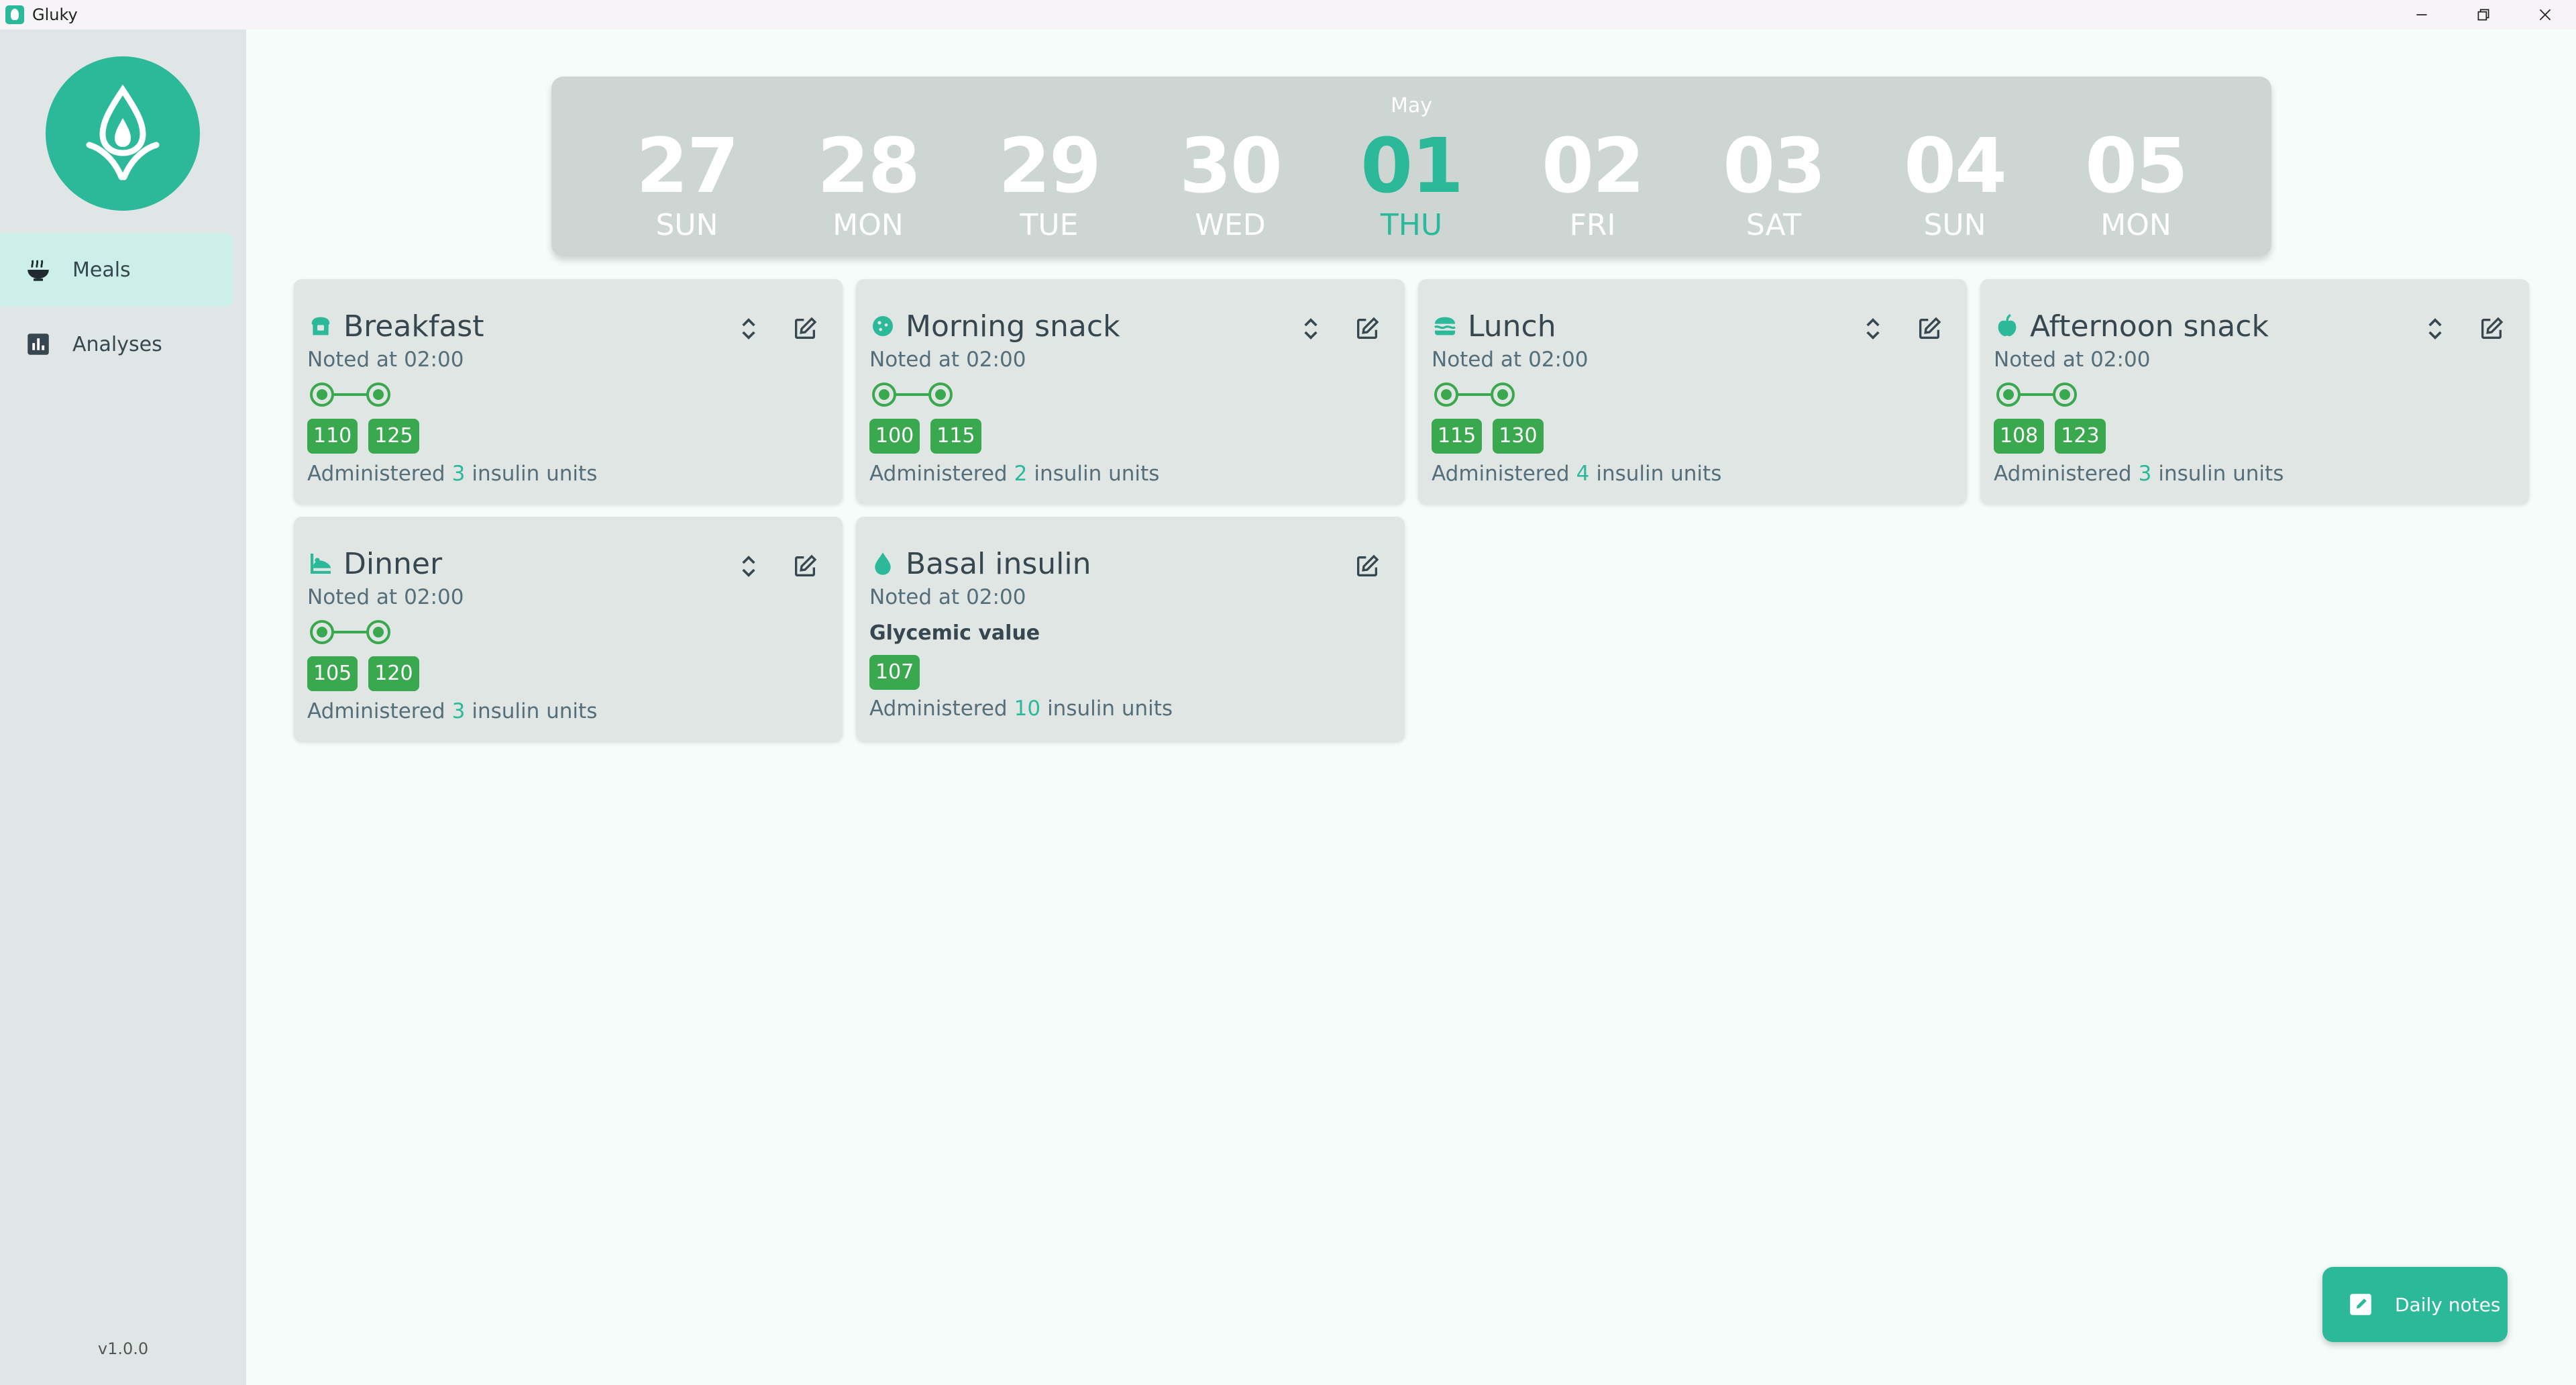  I want to click on drop-icon, so click(882, 563).